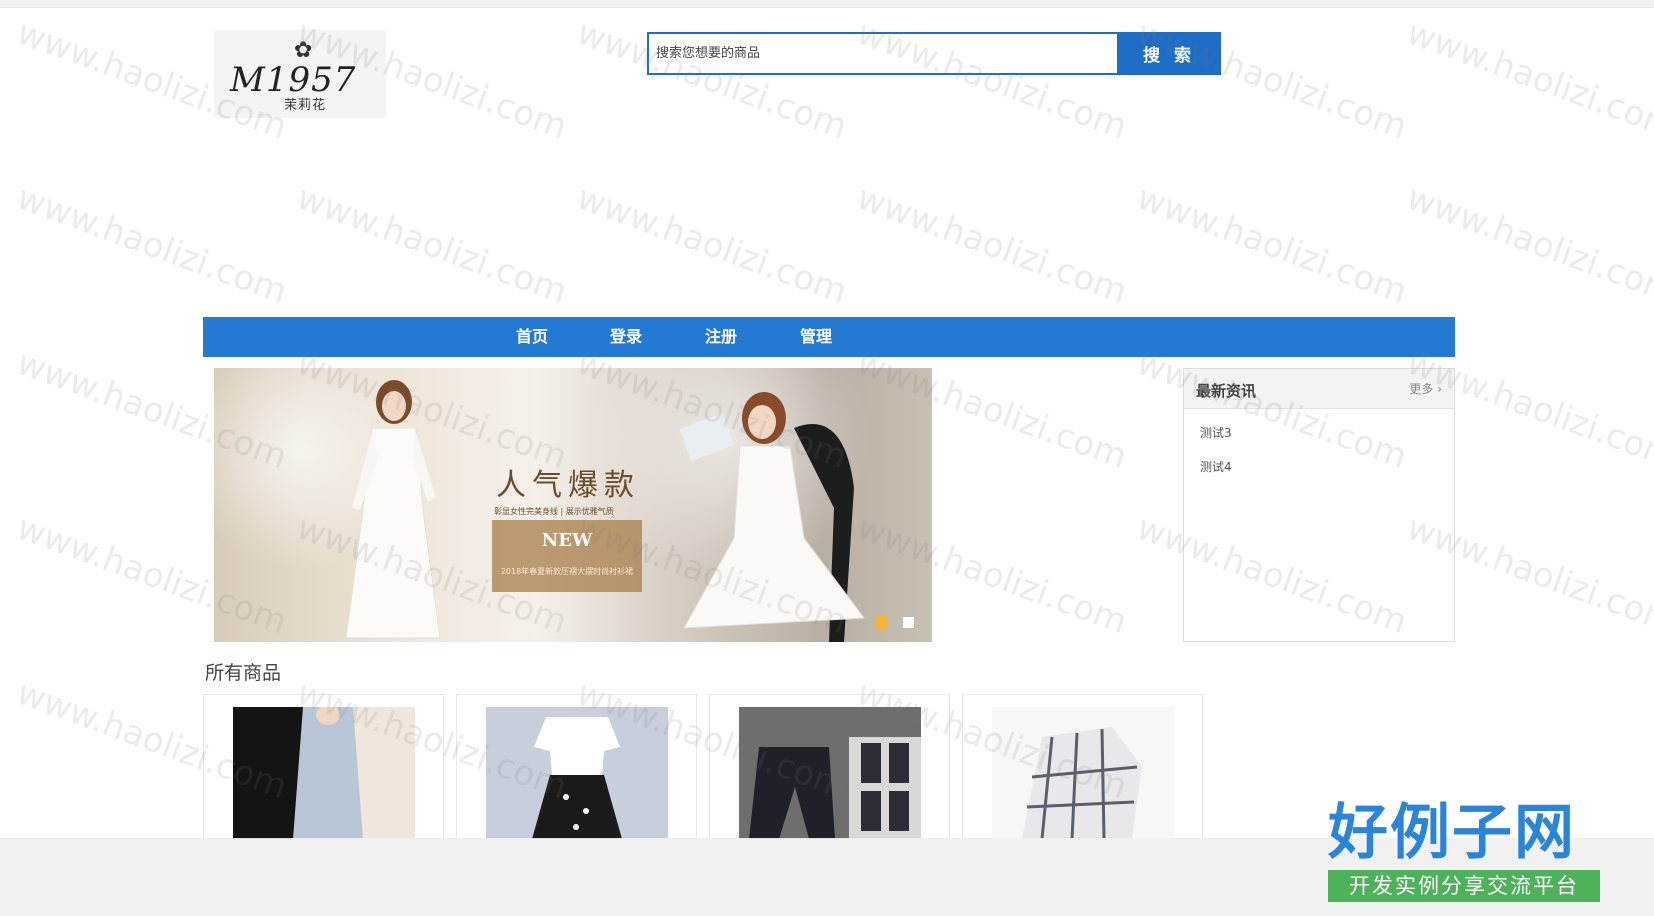 The height and width of the screenshot is (916, 1654). Describe the element at coordinates (567, 556) in the screenshot. I see `banner-new-badge: NEW 2018年春夏新款压褶大摆时尚衬衫裙` at that location.